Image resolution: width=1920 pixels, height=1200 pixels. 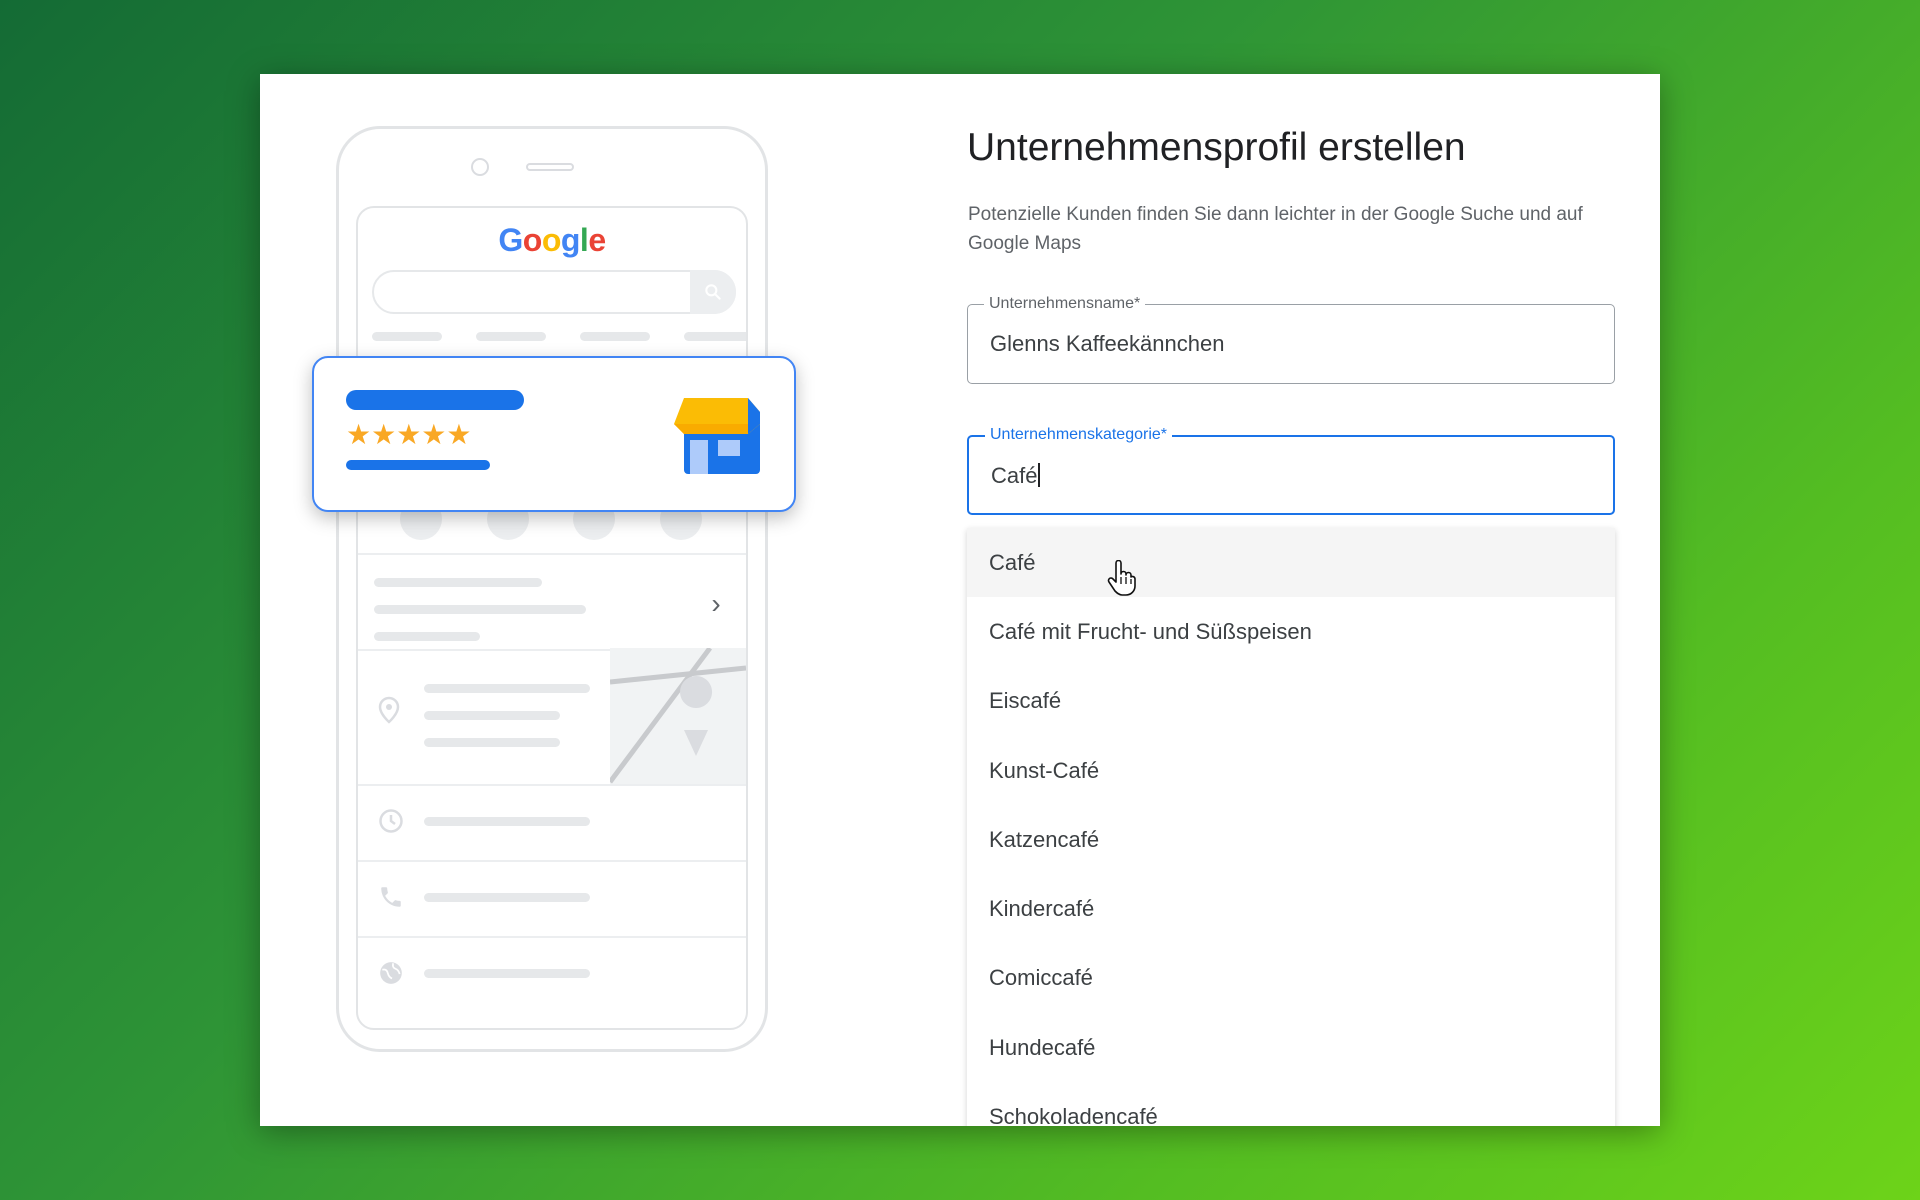 I want to click on hand-cursor-icon, so click(x=1122, y=580).